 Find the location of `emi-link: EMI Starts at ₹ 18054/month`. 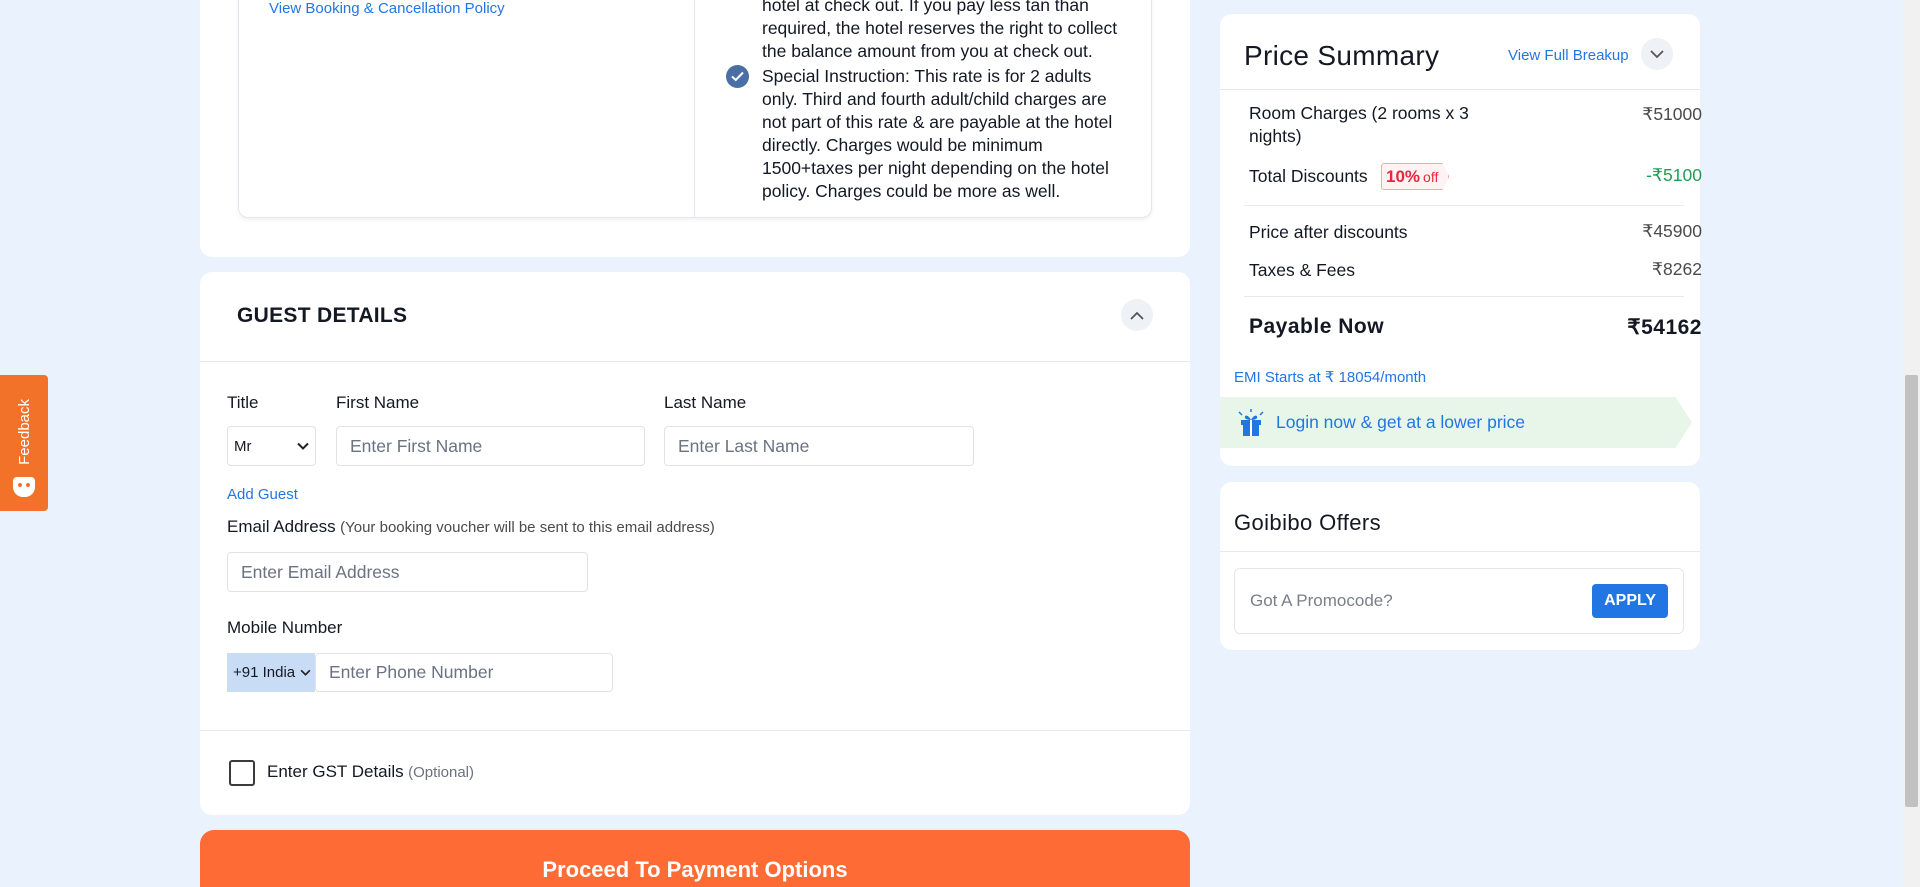

emi-link: EMI Starts at ₹ 18054/month is located at coordinates (1330, 377).